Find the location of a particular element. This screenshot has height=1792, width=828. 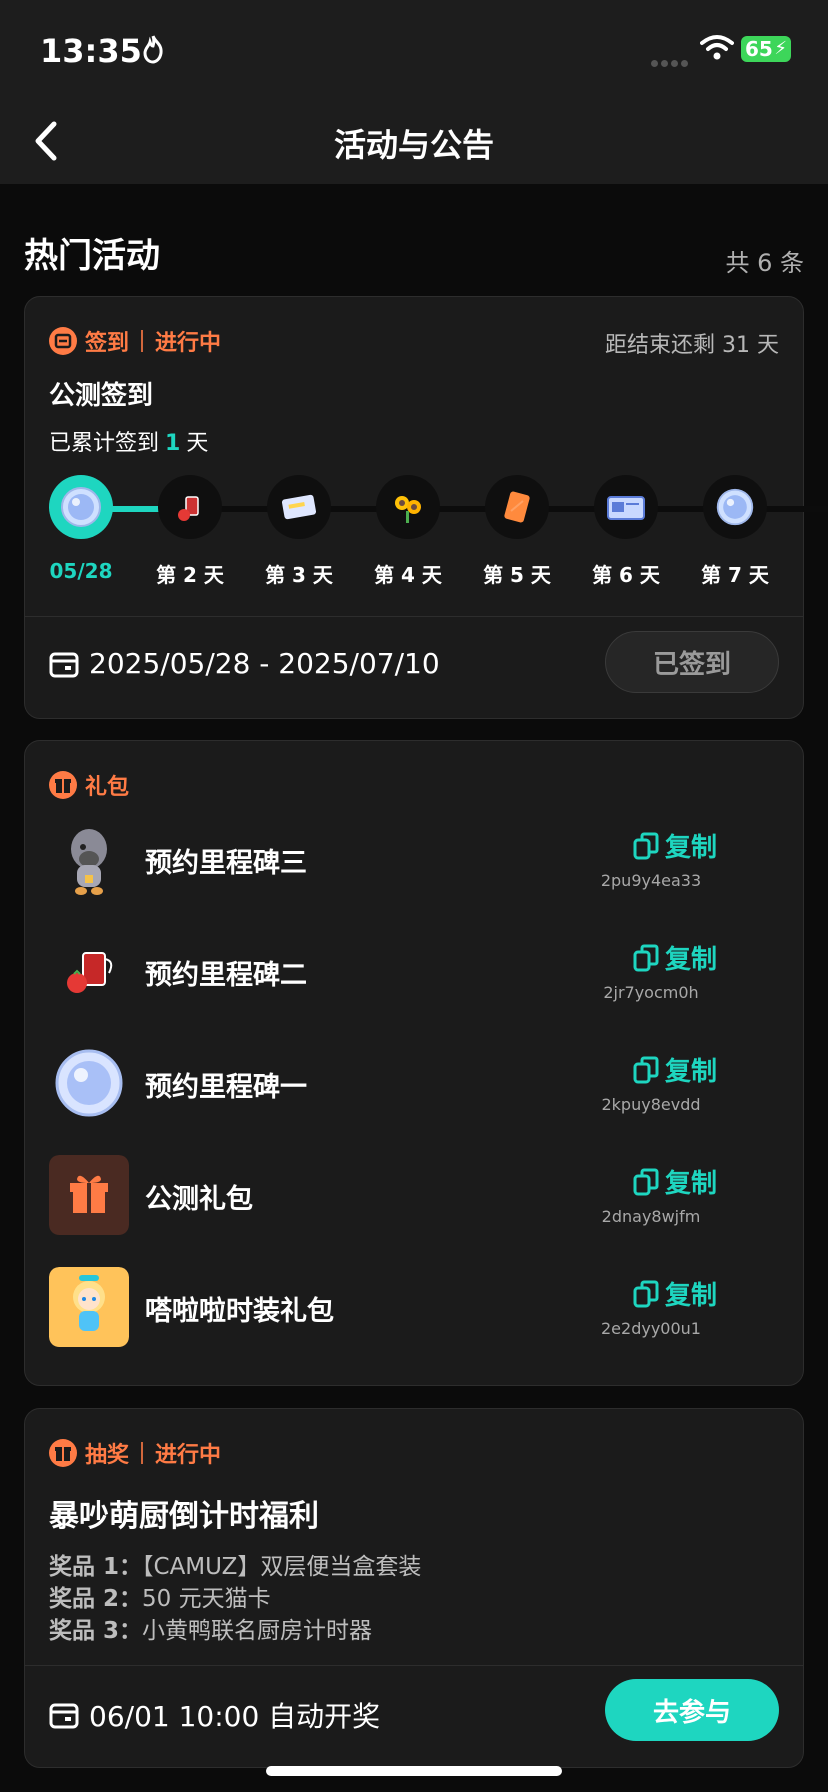

prize-label: 奖品 3： is located at coordinates (96, 1631).